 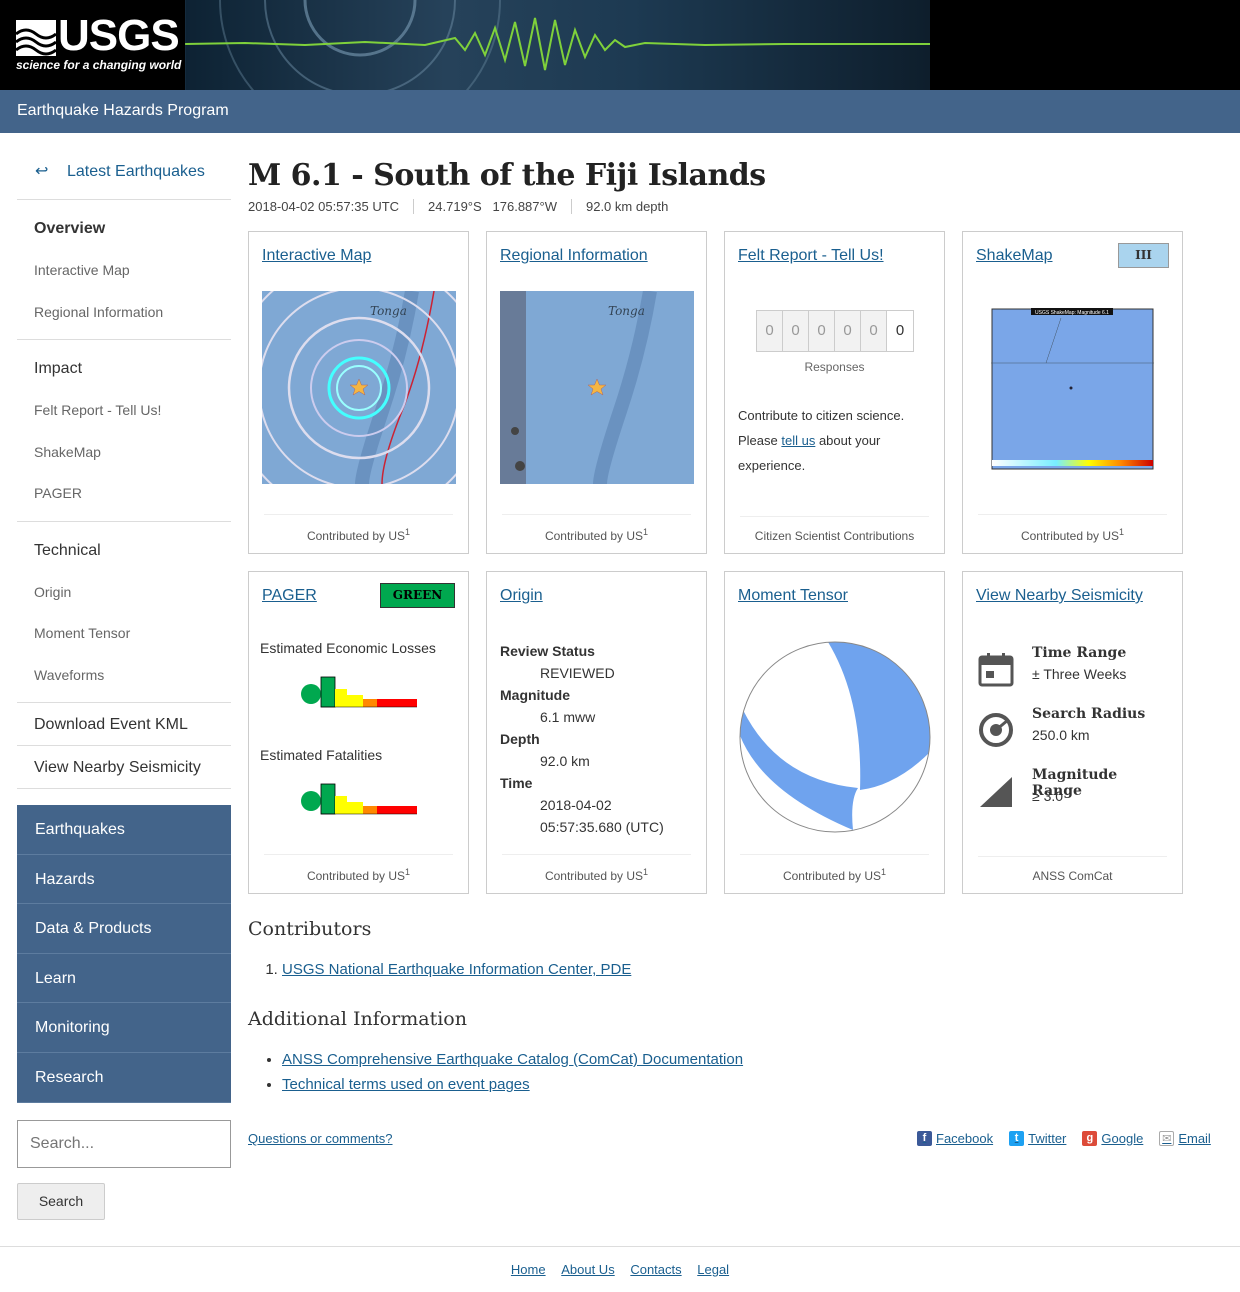 What do you see at coordinates (574, 256) in the screenshot?
I see `regional-information-link: Regional Information` at bounding box center [574, 256].